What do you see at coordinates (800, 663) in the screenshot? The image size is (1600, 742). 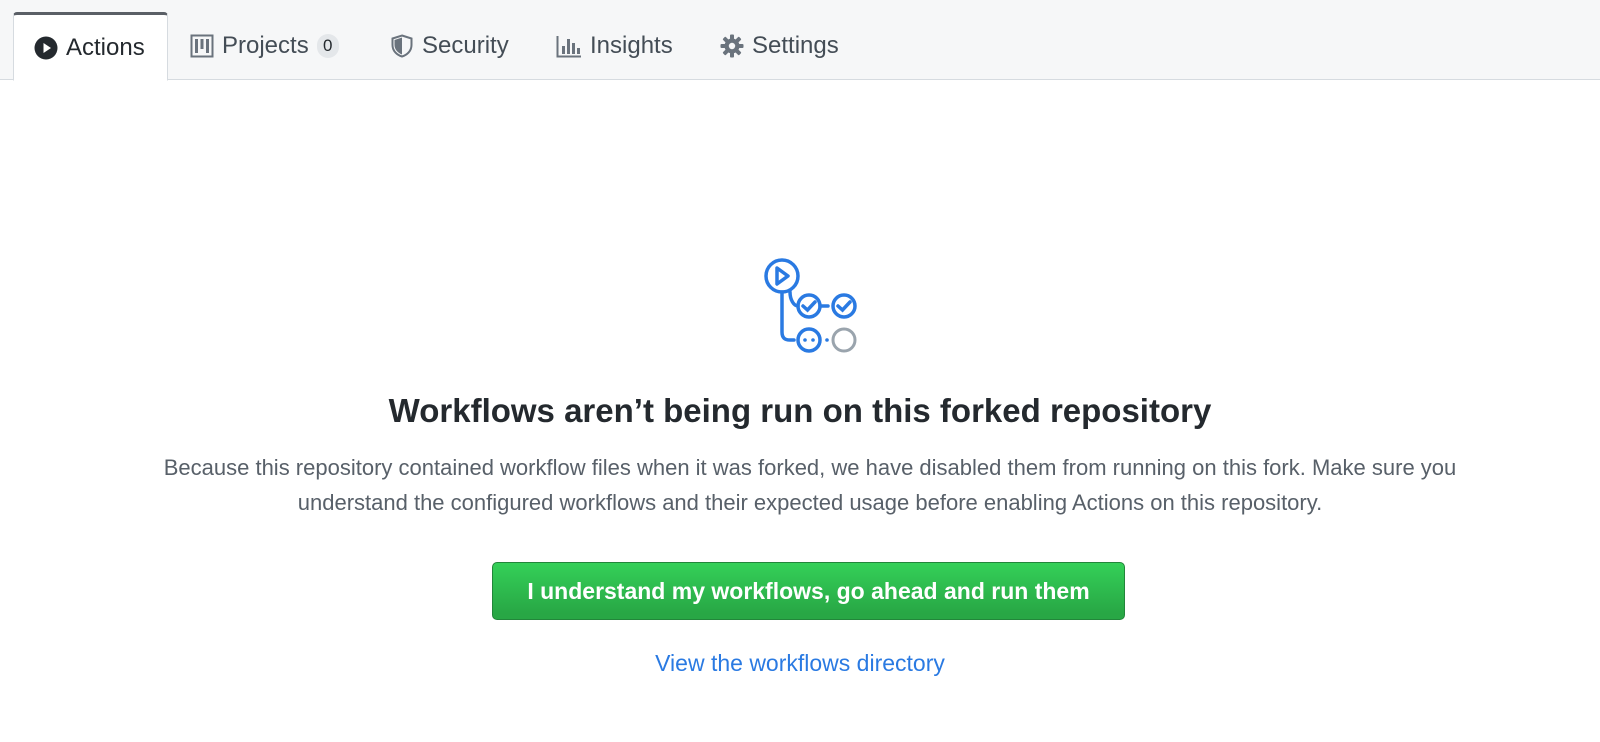 I see `view-workflows-directory-link: View the workflows directory` at bounding box center [800, 663].